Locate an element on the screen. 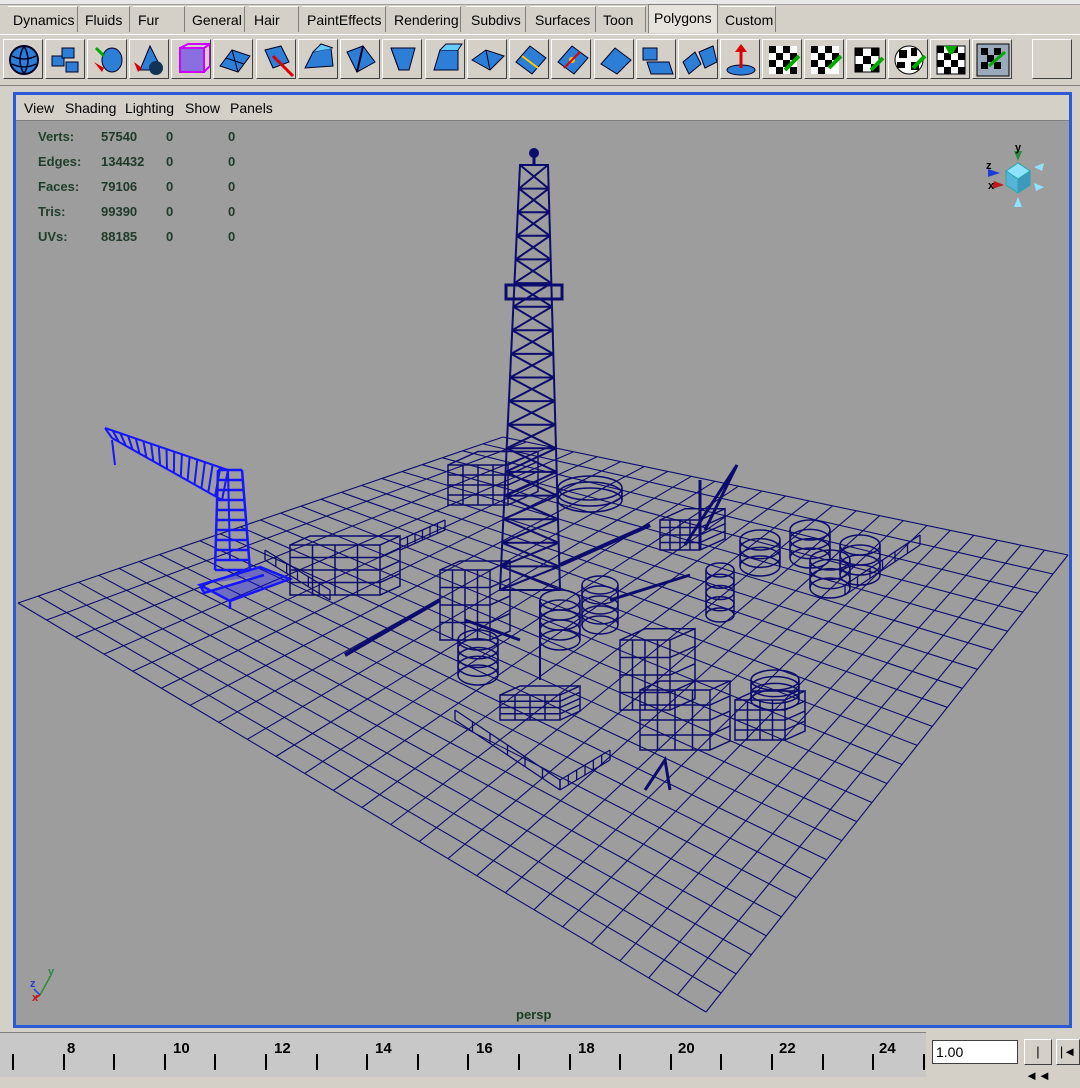  hud-value-total: 79106 is located at coordinates (119, 186).